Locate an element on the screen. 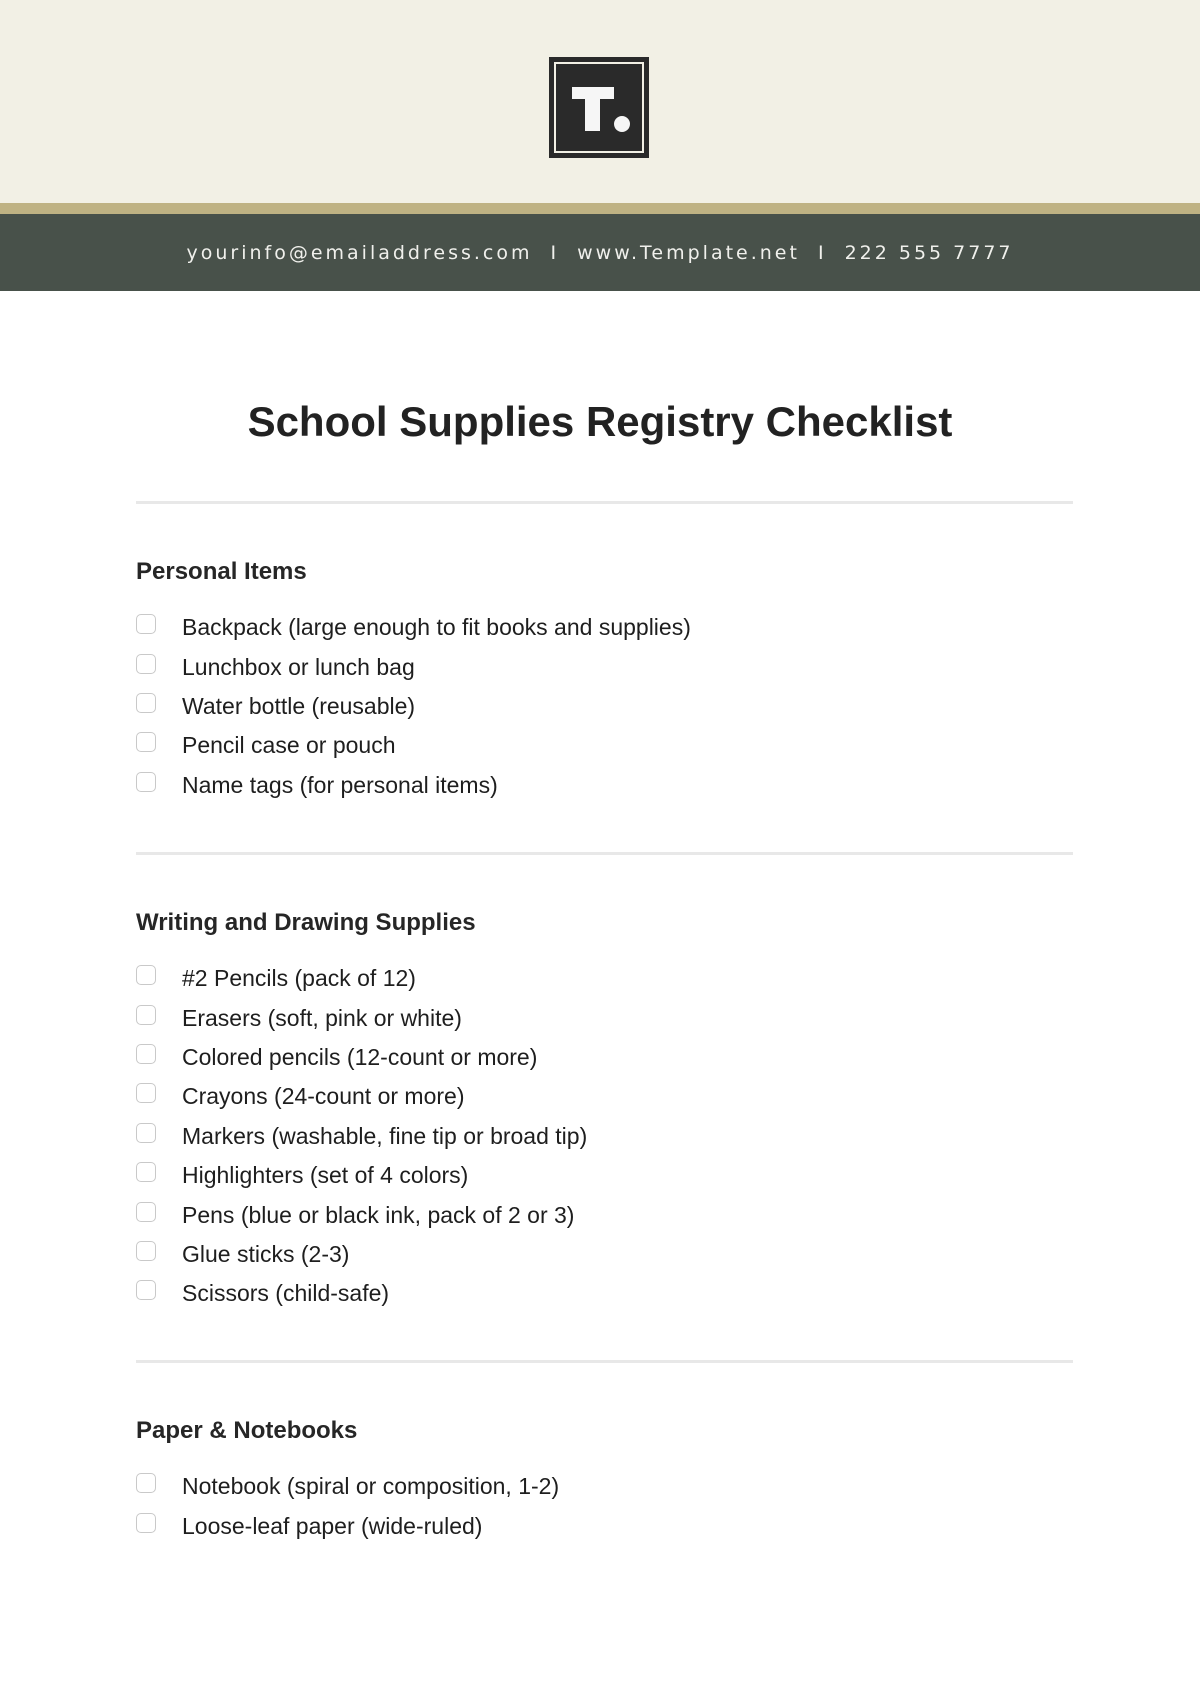 The image size is (1200, 1696). checklist-item: Water bottle (reusable) is located at coordinates (413, 706).